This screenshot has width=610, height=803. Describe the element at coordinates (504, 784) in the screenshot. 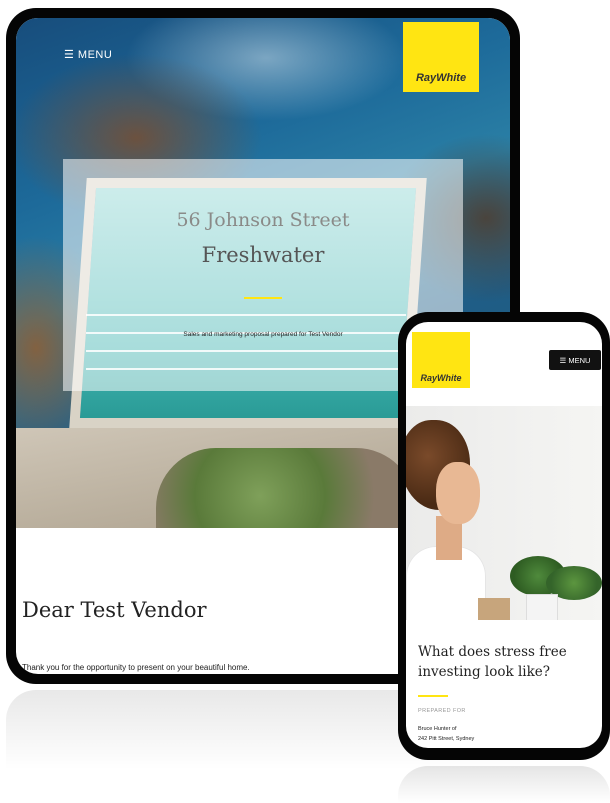

I see `phone-reflection` at that location.